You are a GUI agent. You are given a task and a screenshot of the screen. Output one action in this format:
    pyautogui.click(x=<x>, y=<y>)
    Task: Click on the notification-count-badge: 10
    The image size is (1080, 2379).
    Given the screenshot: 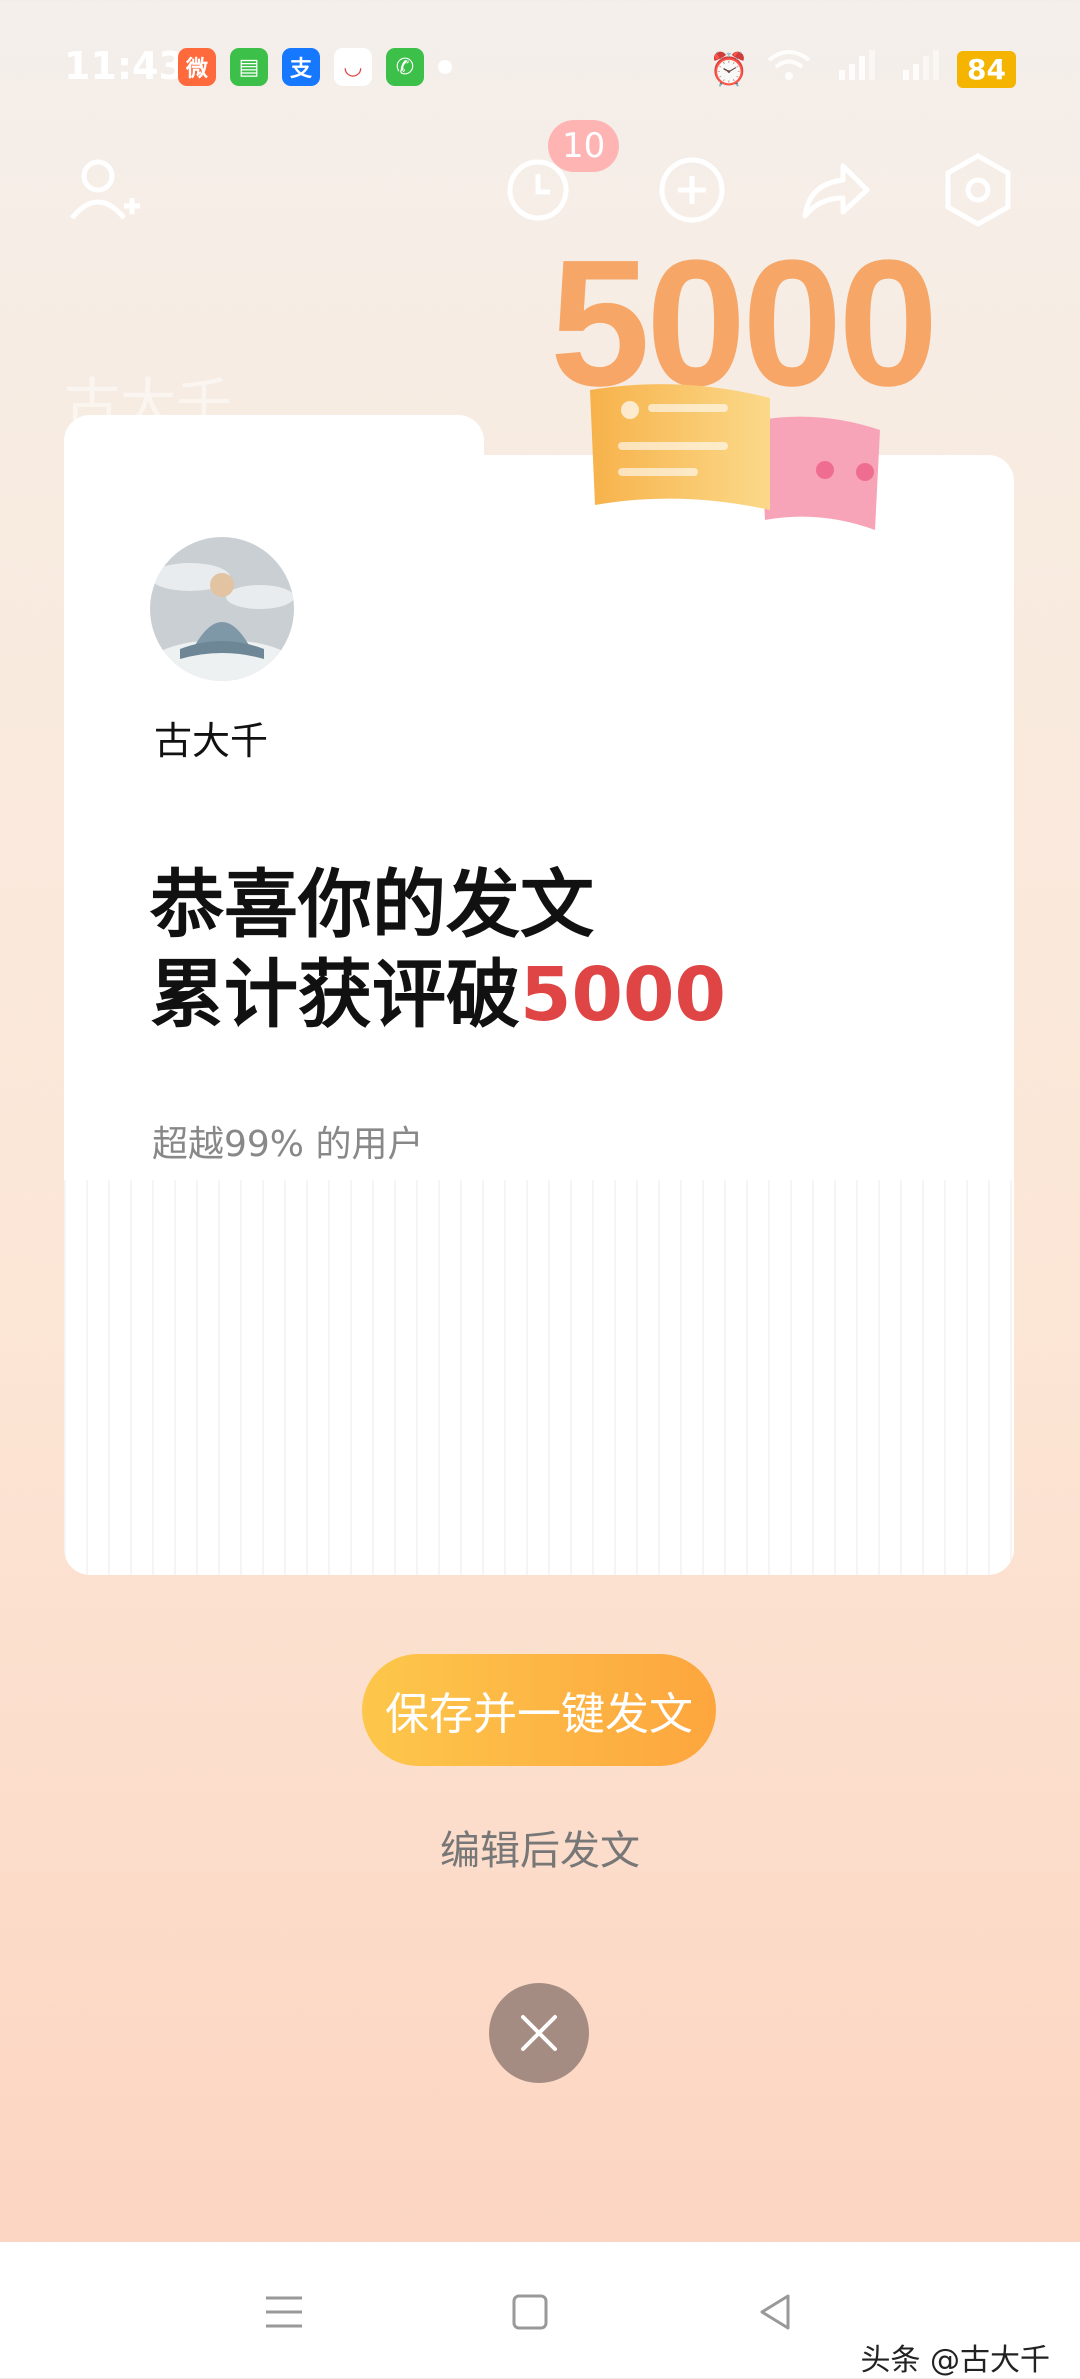 What is the action you would take?
    pyautogui.click(x=584, y=146)
    